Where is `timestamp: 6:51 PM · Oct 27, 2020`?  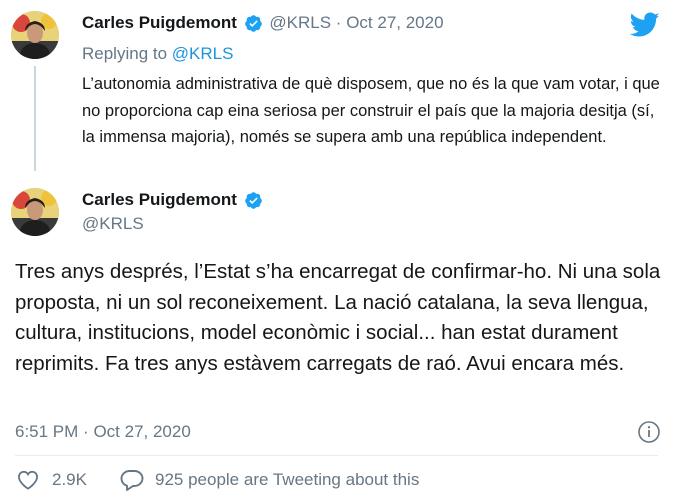 timestamp: 6:51 PM · Oct 27, 2020 is located at coordinates (103, 432).